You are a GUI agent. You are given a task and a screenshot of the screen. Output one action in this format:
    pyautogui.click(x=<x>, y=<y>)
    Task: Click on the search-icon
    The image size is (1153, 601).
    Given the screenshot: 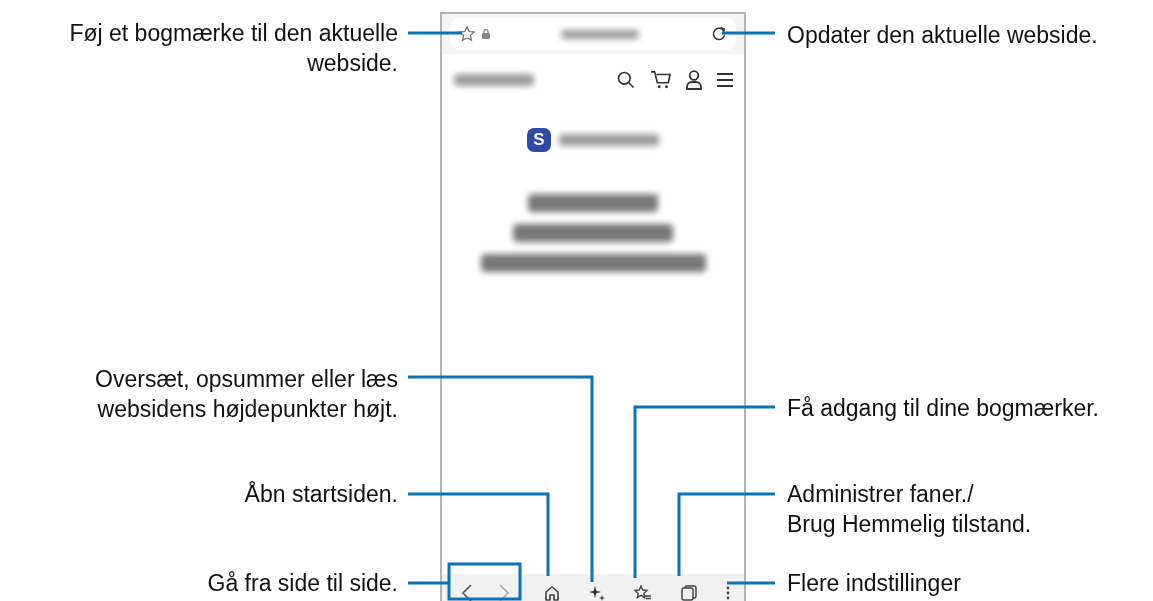 What is the action you would take?
    pyautogui.click(x=626, y=80)
    